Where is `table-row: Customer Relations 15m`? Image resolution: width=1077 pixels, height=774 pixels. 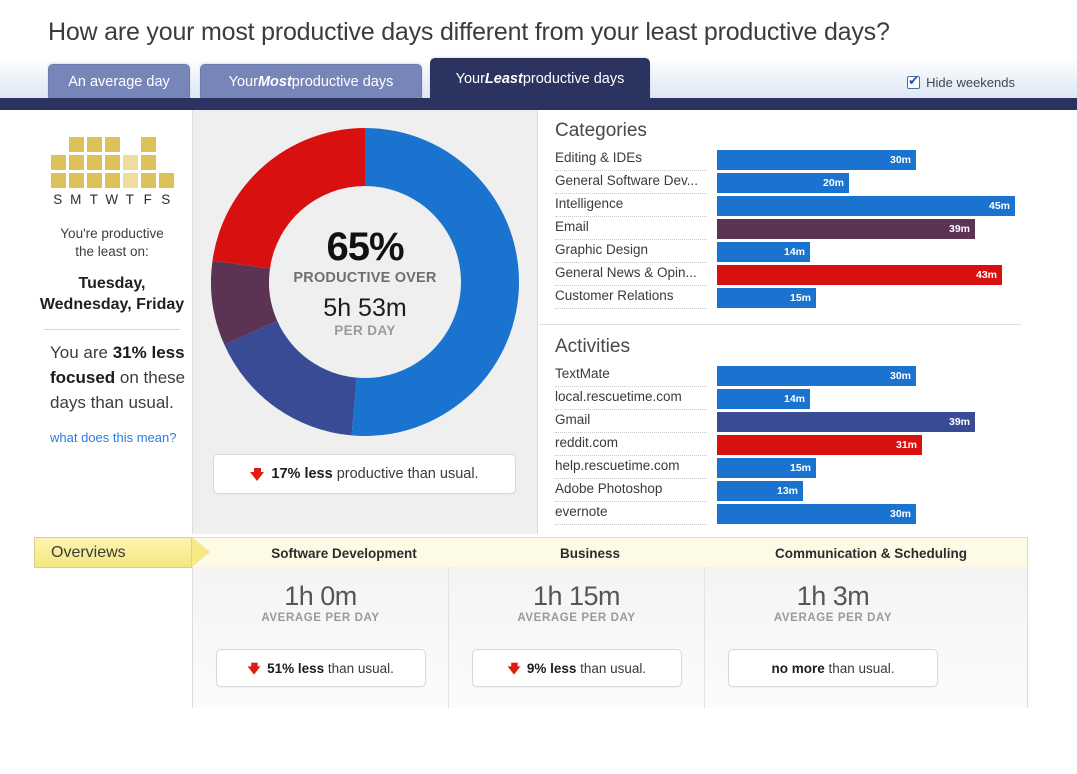 table-row: Customer Relations 15m is located at coordinates (783, 298).